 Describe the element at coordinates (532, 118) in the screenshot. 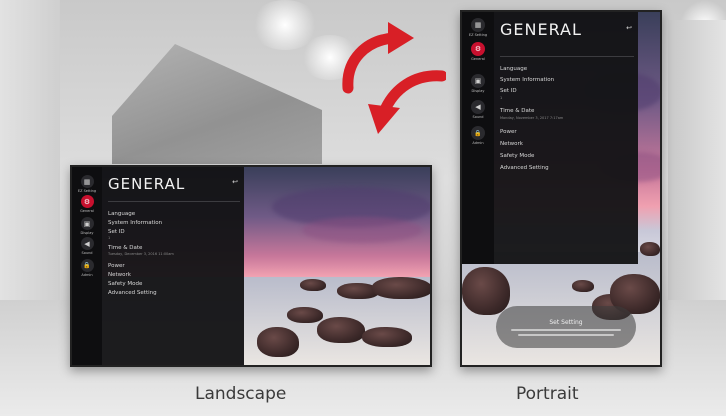

I see `time-date-value: Monday, November 3, 2017 7:17am` at that location.